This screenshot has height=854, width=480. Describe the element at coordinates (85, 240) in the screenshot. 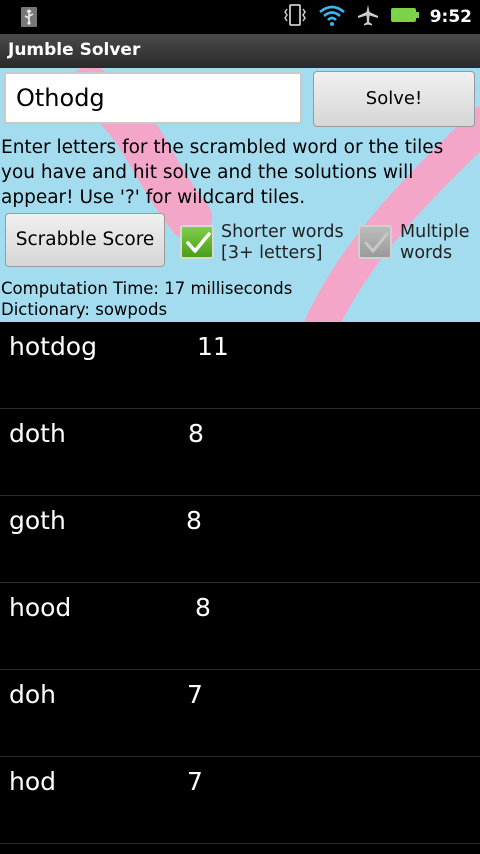

I see `scrabble-score-button: Scrabble Score` at that location.